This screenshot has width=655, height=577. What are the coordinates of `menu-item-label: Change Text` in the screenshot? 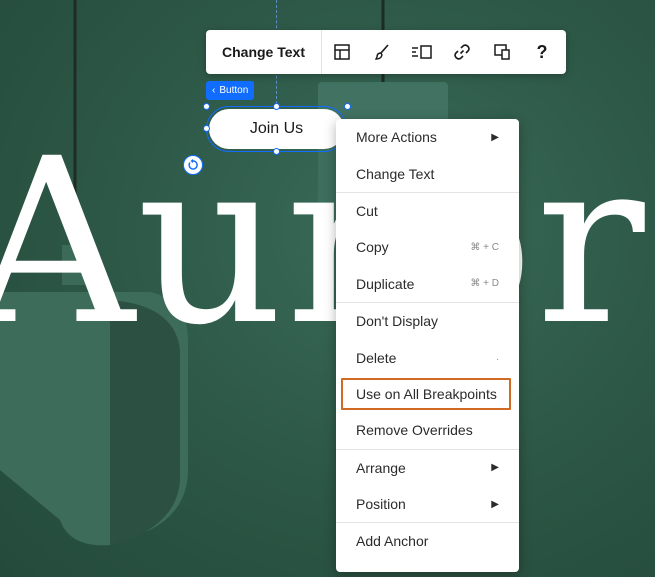 It's located at (395, 173).